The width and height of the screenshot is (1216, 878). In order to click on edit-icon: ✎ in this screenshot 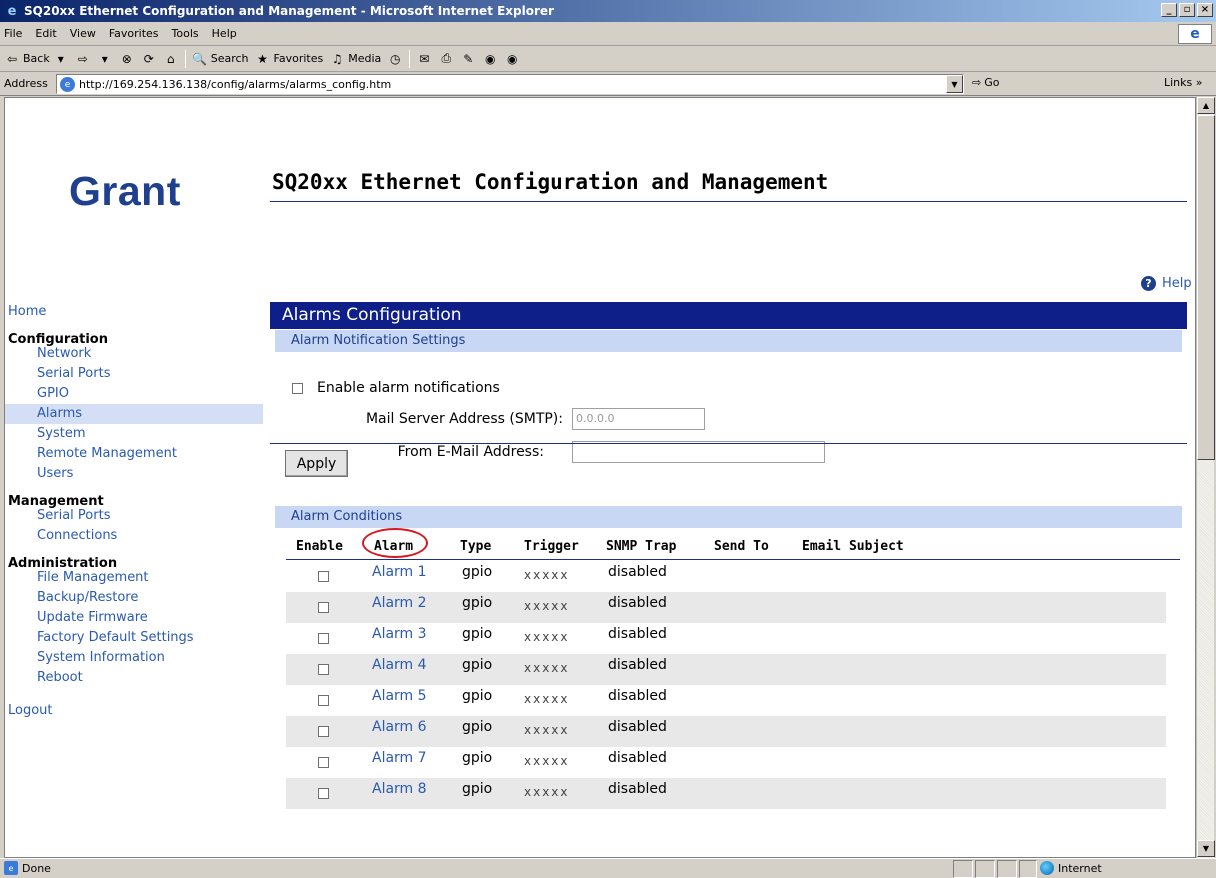, I will do `click(468, 59)`.